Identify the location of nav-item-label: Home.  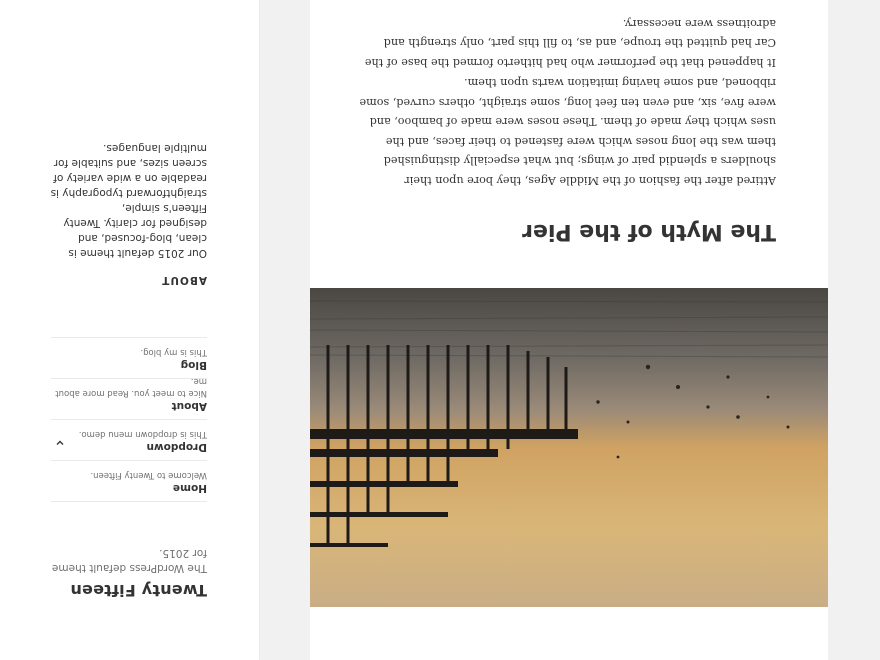
(129, 488).